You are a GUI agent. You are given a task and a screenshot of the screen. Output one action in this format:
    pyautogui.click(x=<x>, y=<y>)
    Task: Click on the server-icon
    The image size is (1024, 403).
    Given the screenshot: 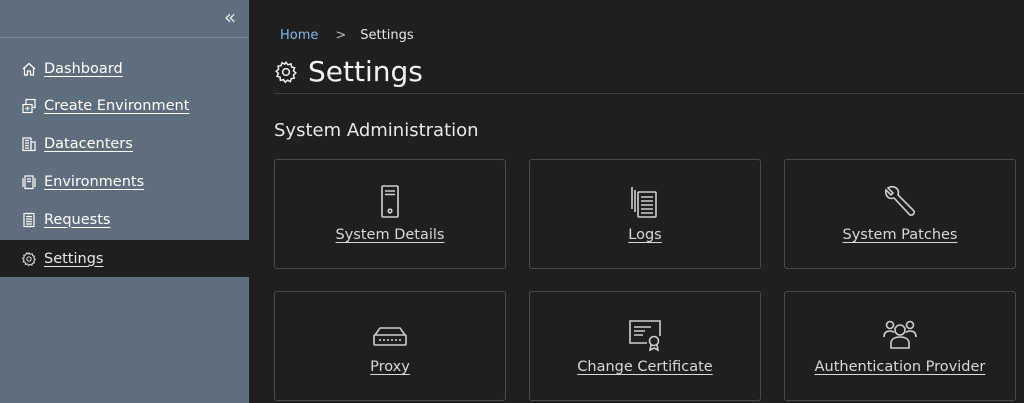 What is the action you would take?
    pyautogui.click(x=390, y=202)
    